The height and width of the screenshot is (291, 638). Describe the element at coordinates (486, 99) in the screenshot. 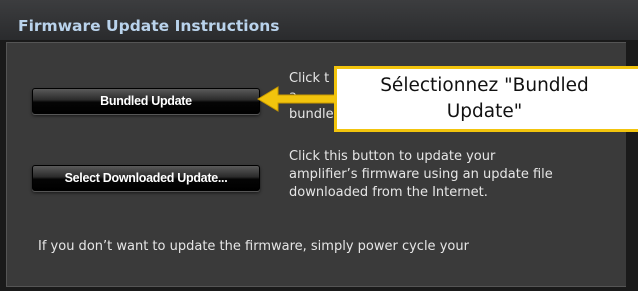

I see `annotation-callout: Sélectionnez "Bundled Update"` at that location.